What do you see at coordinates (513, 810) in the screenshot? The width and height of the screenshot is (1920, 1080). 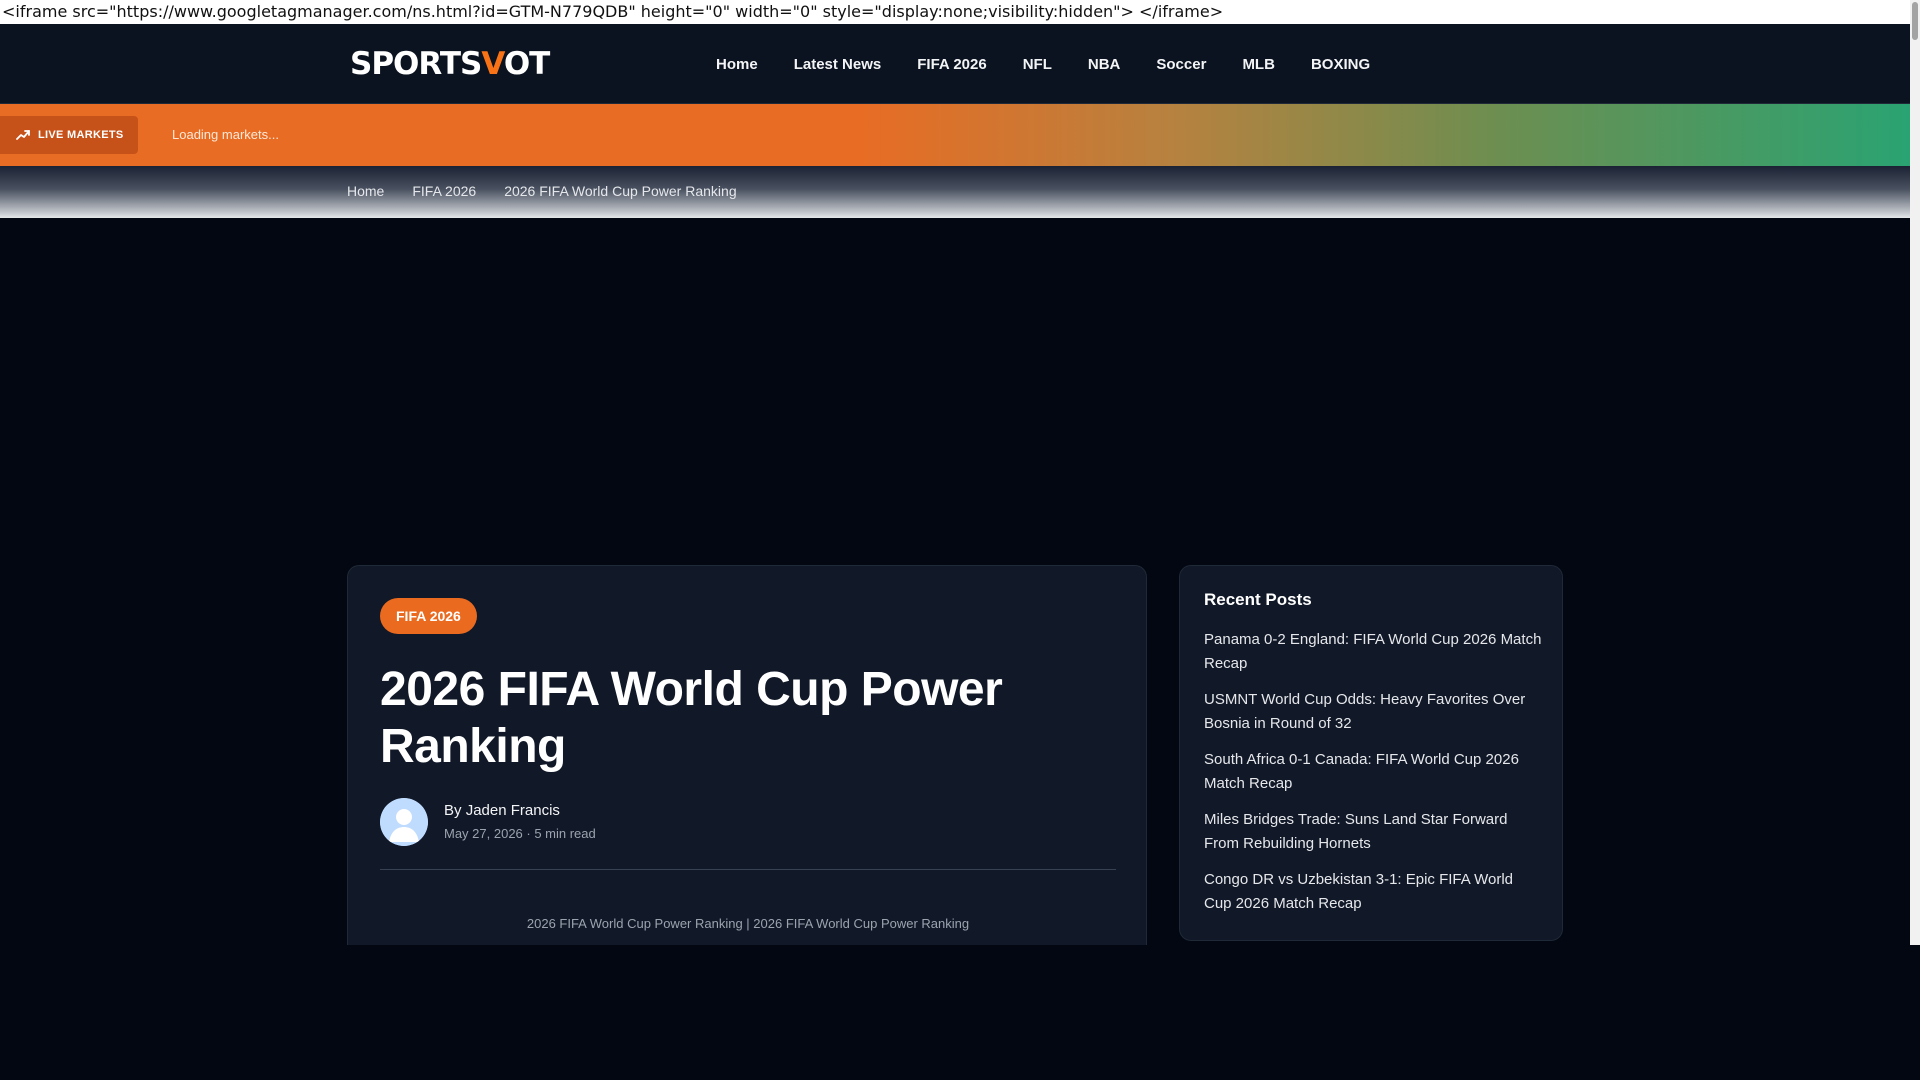 I see `author-name: Jaden Francis` at bounding box center [513, 810].